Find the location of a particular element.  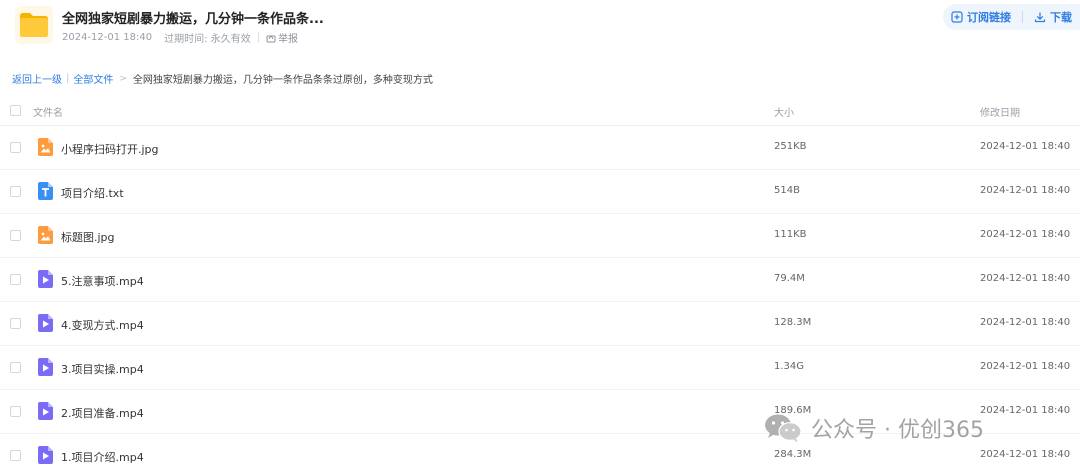

file-name: 2.项目准备.mp4 is located at coordinates (102, 413).